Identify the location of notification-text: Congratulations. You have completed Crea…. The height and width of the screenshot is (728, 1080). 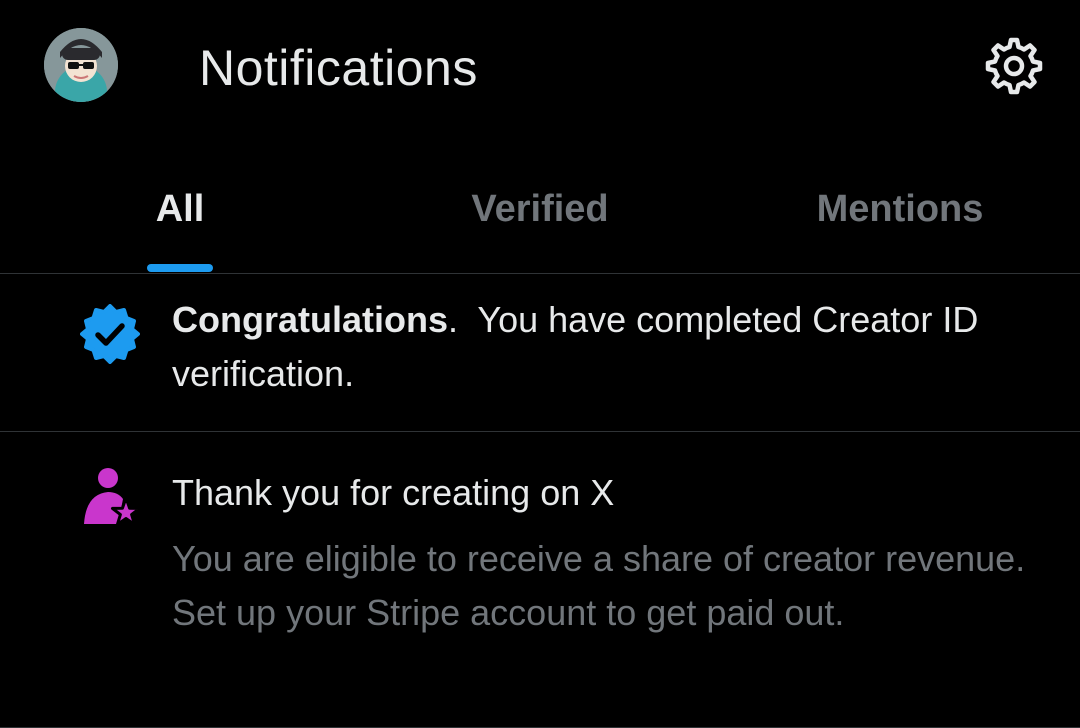
(602, 347).